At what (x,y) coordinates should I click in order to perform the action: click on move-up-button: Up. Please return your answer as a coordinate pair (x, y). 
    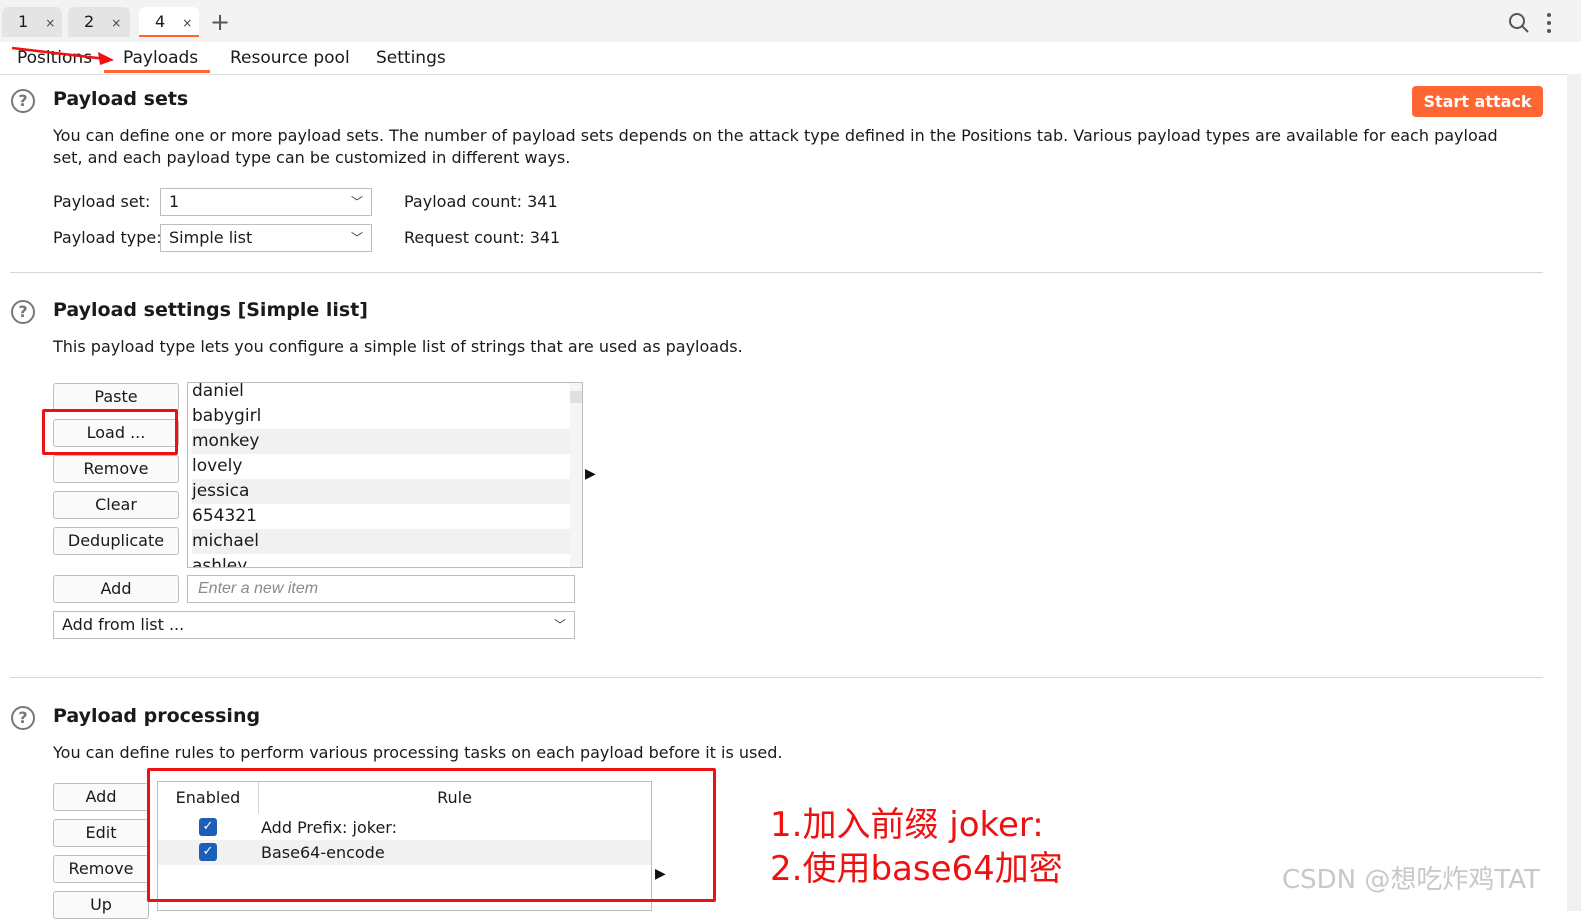
    Looking at the image, I should click on (101, 905).